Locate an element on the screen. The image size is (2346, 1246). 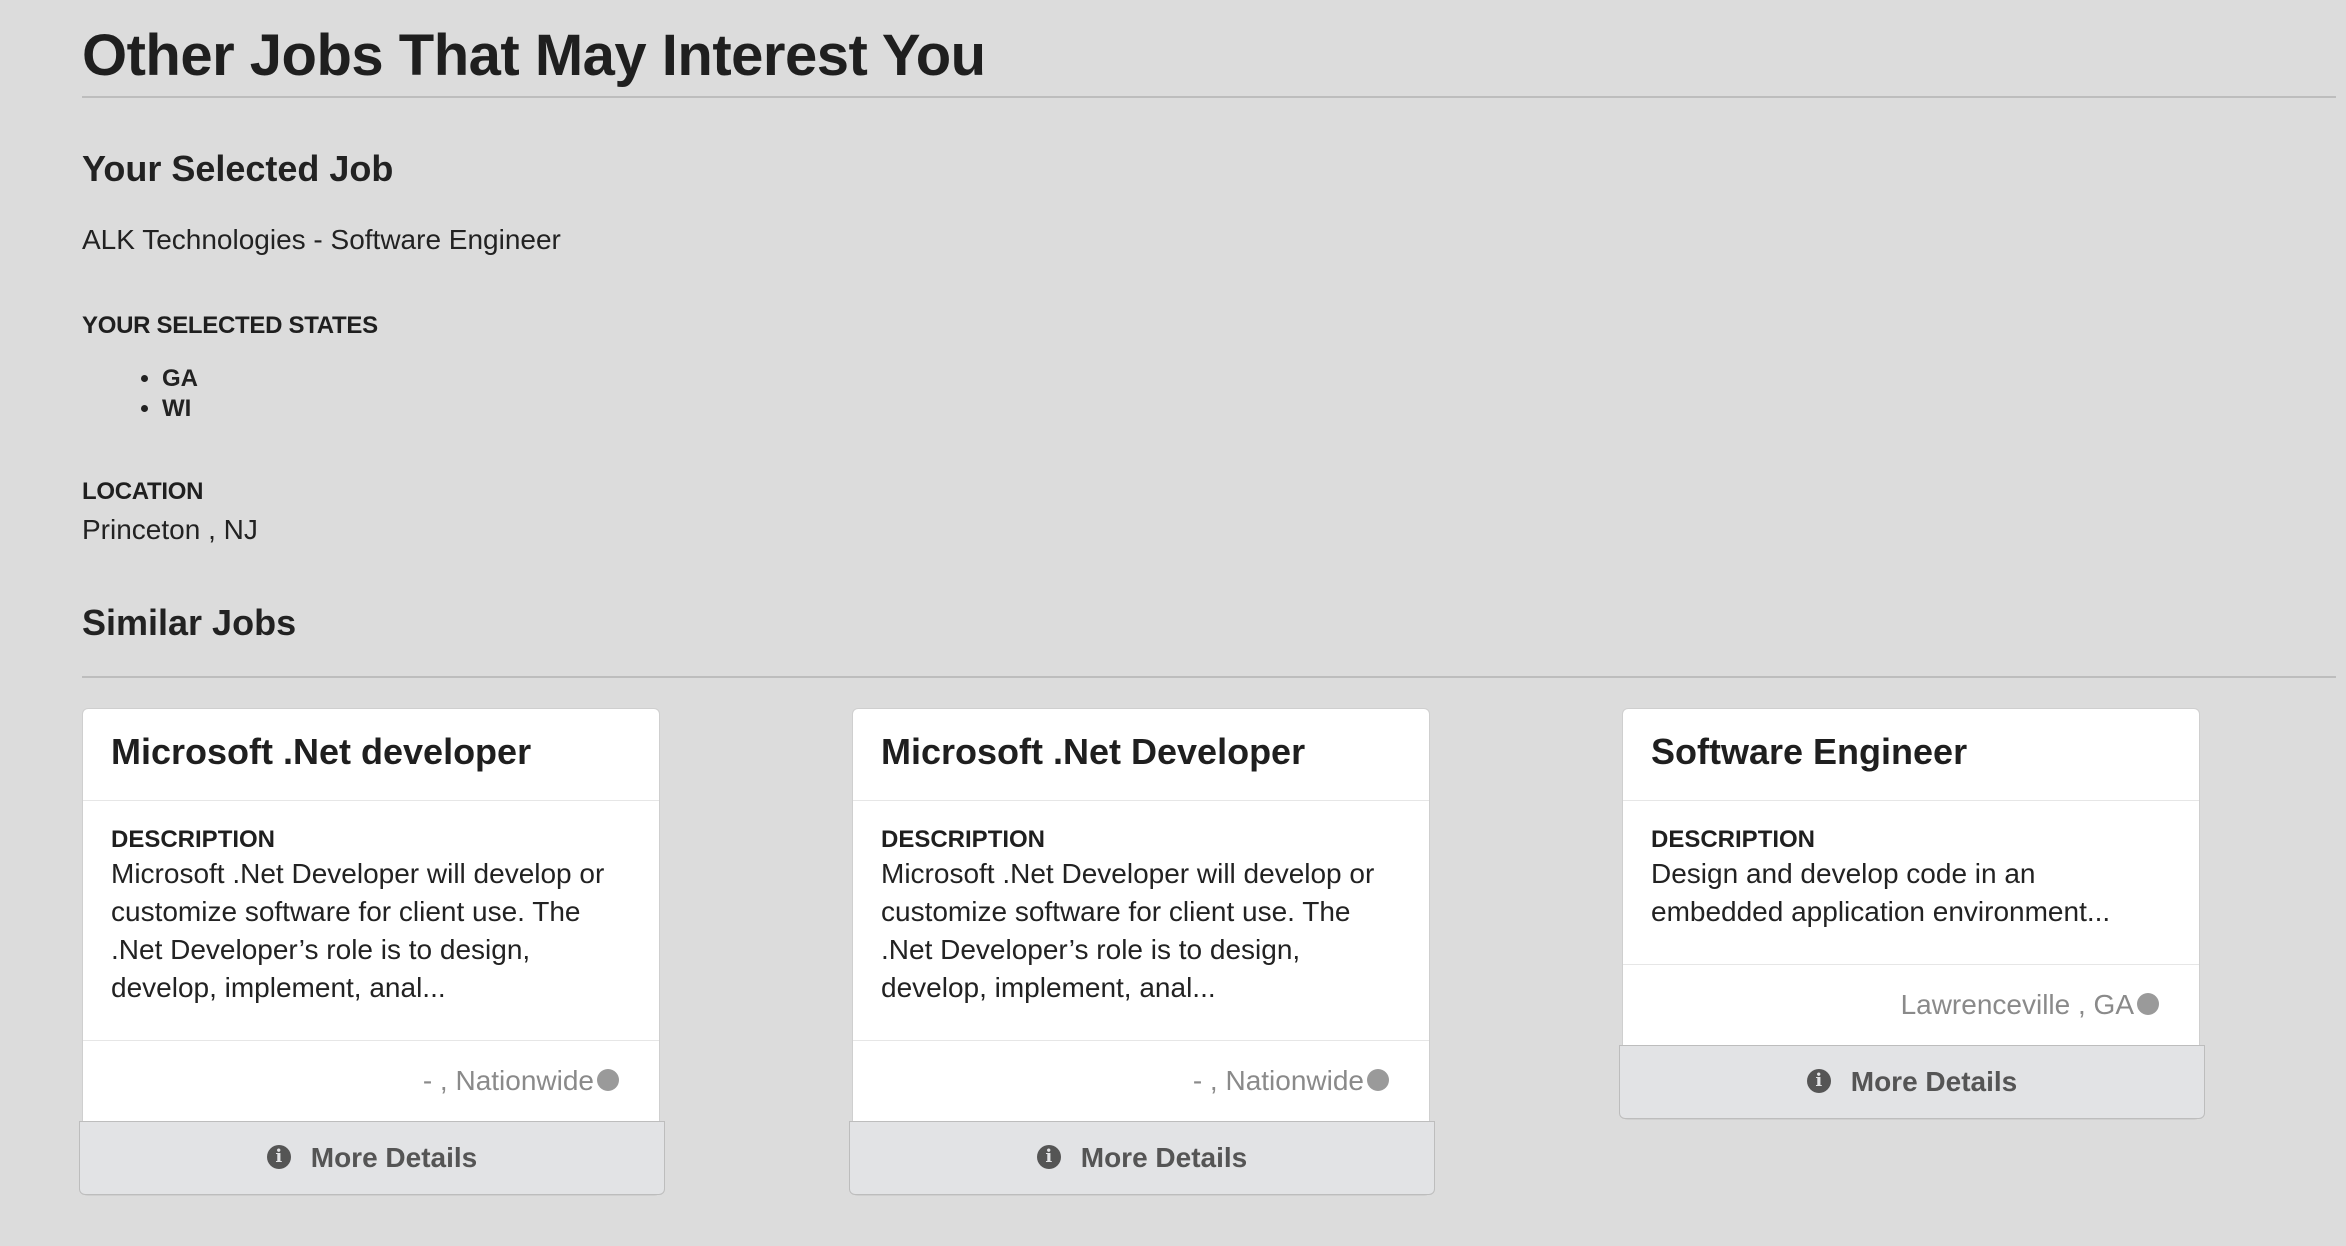
job-card-location: Lawrenceville , GA is located at coordinates (1911, 1005).